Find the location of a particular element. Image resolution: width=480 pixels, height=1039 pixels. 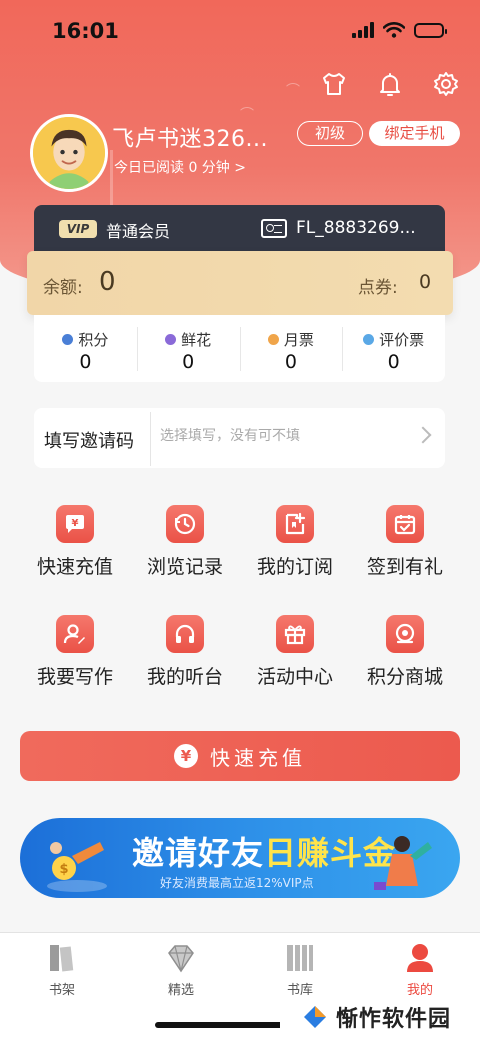

grid-quick-recharge: ¥ 快速充值 is located at coordinates (75, 542).